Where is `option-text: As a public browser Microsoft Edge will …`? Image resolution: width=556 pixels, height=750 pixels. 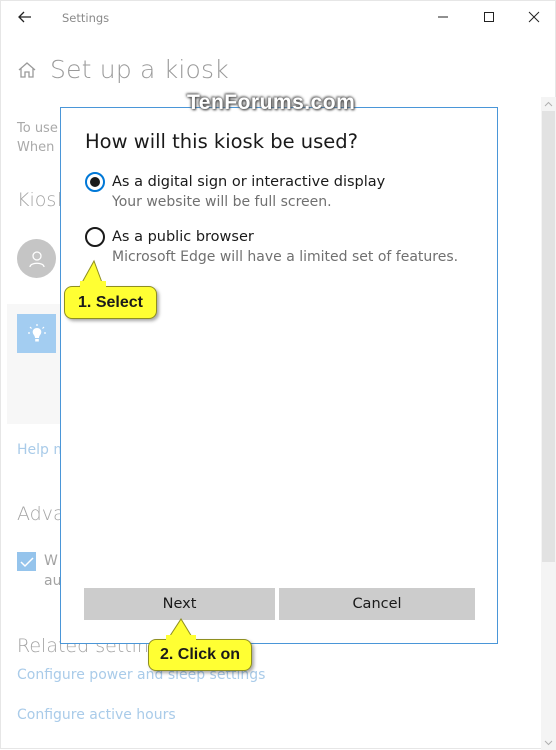
option-text: As a public browser Microsoft Edge will … is located at coordinates (285, 247).